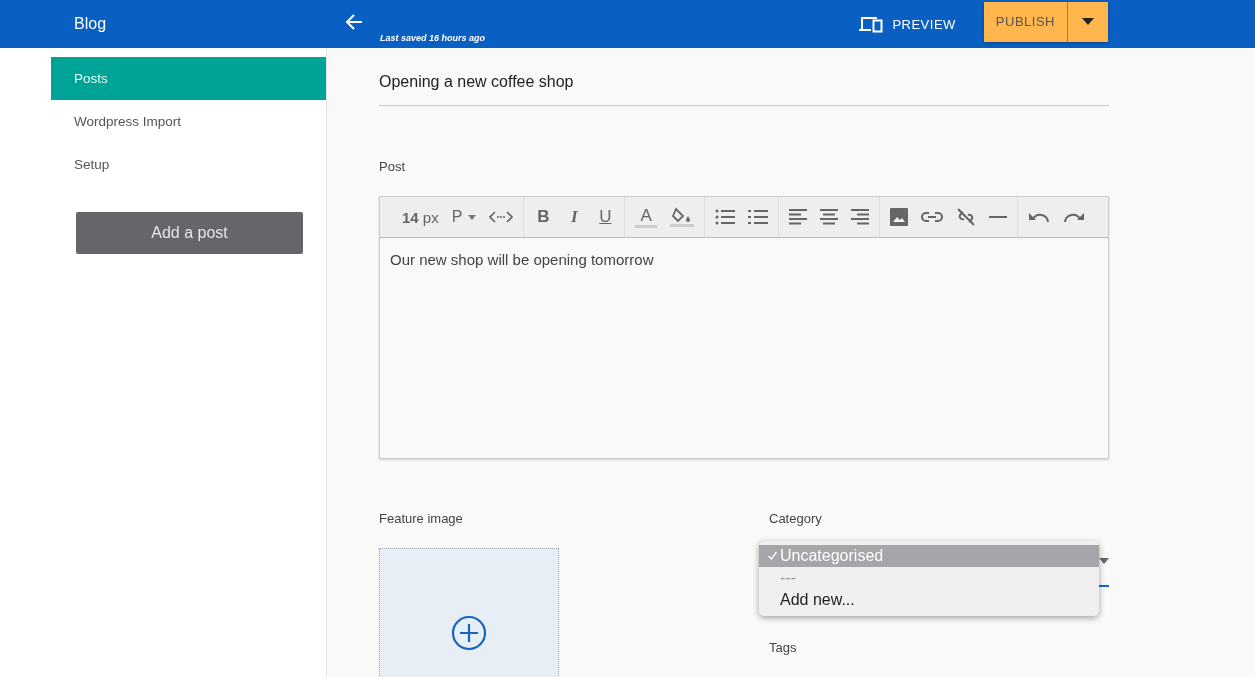  I want to click on bold-button: B, so click(543, 217).